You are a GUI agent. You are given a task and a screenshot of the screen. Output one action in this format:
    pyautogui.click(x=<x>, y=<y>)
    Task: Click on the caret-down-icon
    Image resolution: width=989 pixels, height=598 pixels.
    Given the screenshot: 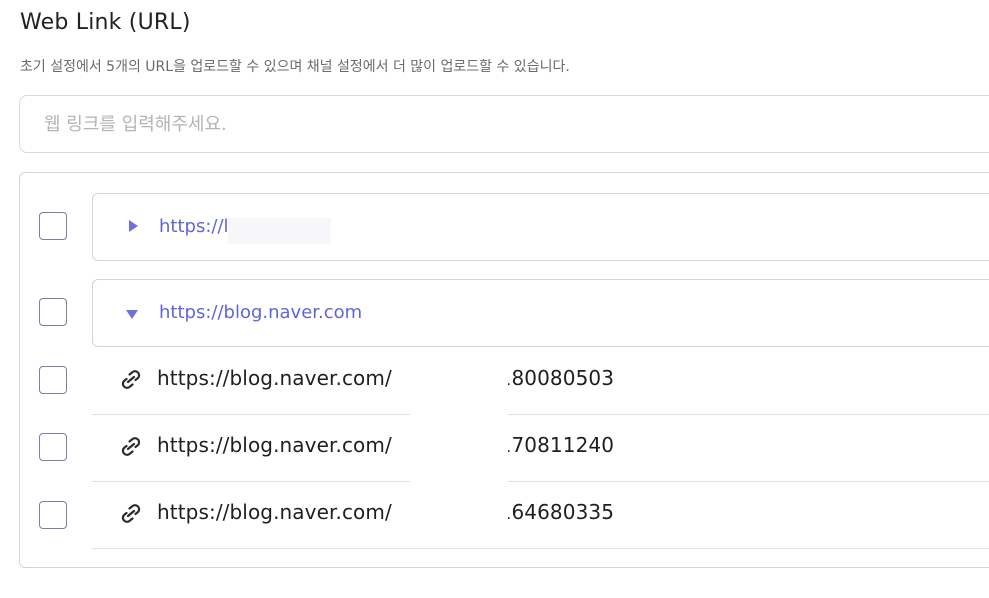 What is the action you would take?
    pyautogui.click(x=132, y=314)
    